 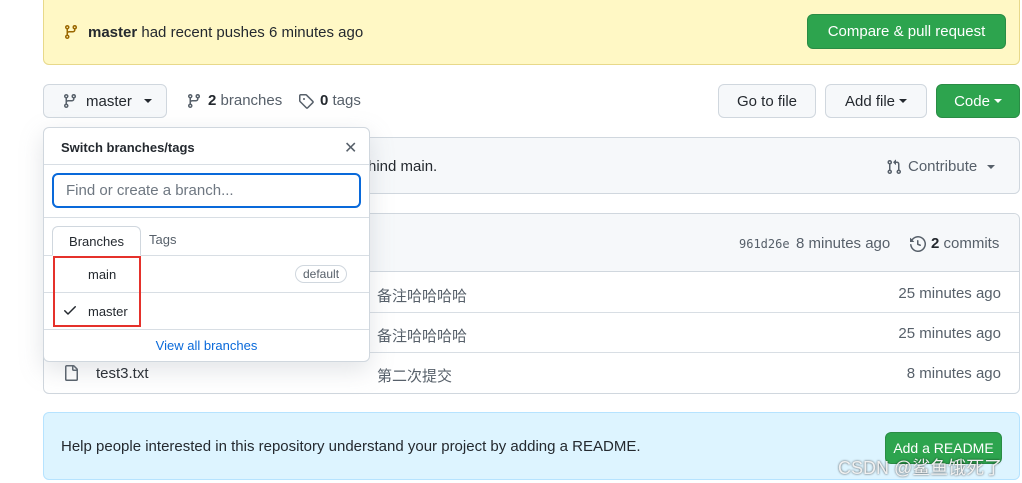 I want to click on tags-count: 0, so click(x=324, y=100).